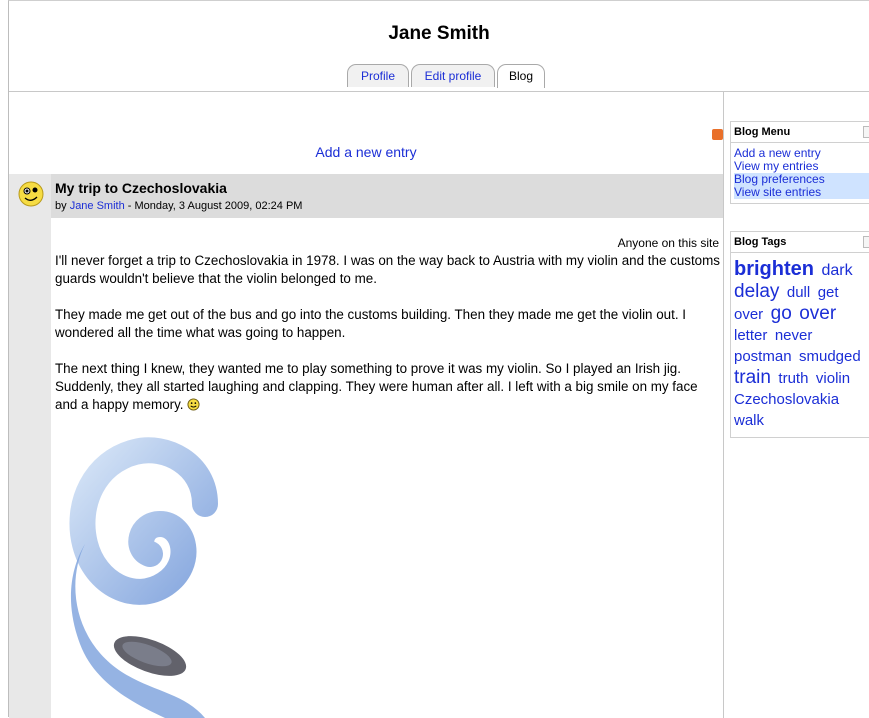 This screenshot has width=869, height=718. Describe the element at coordinates (774, 269) in the screenshot. I see `tag-link: brighten` at that location.